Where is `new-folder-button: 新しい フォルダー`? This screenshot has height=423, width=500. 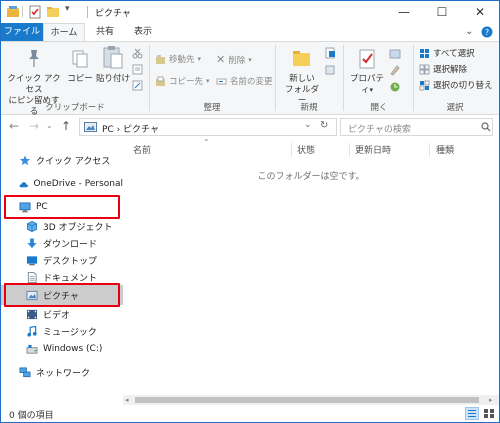
new-folder-button: 新しい フォルダー is located at coordinates (302, 77).